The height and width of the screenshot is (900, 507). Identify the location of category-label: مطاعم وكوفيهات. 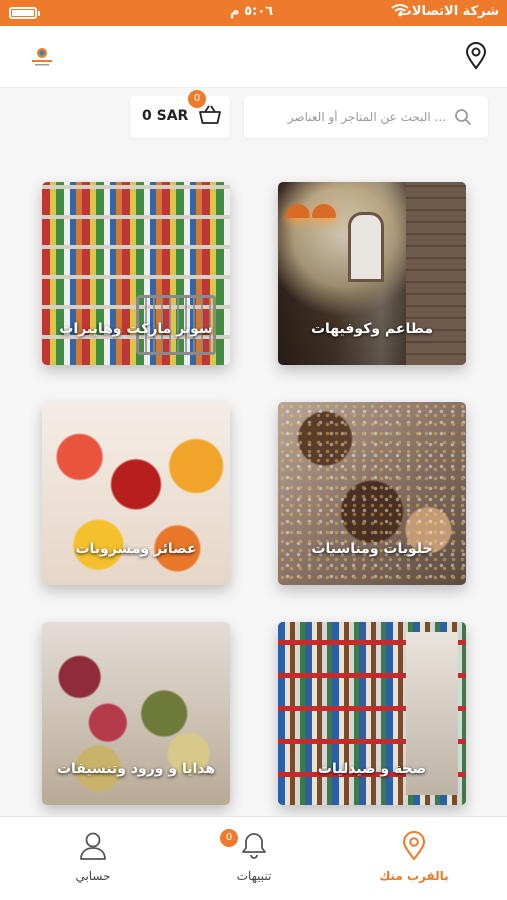
(372, 329).